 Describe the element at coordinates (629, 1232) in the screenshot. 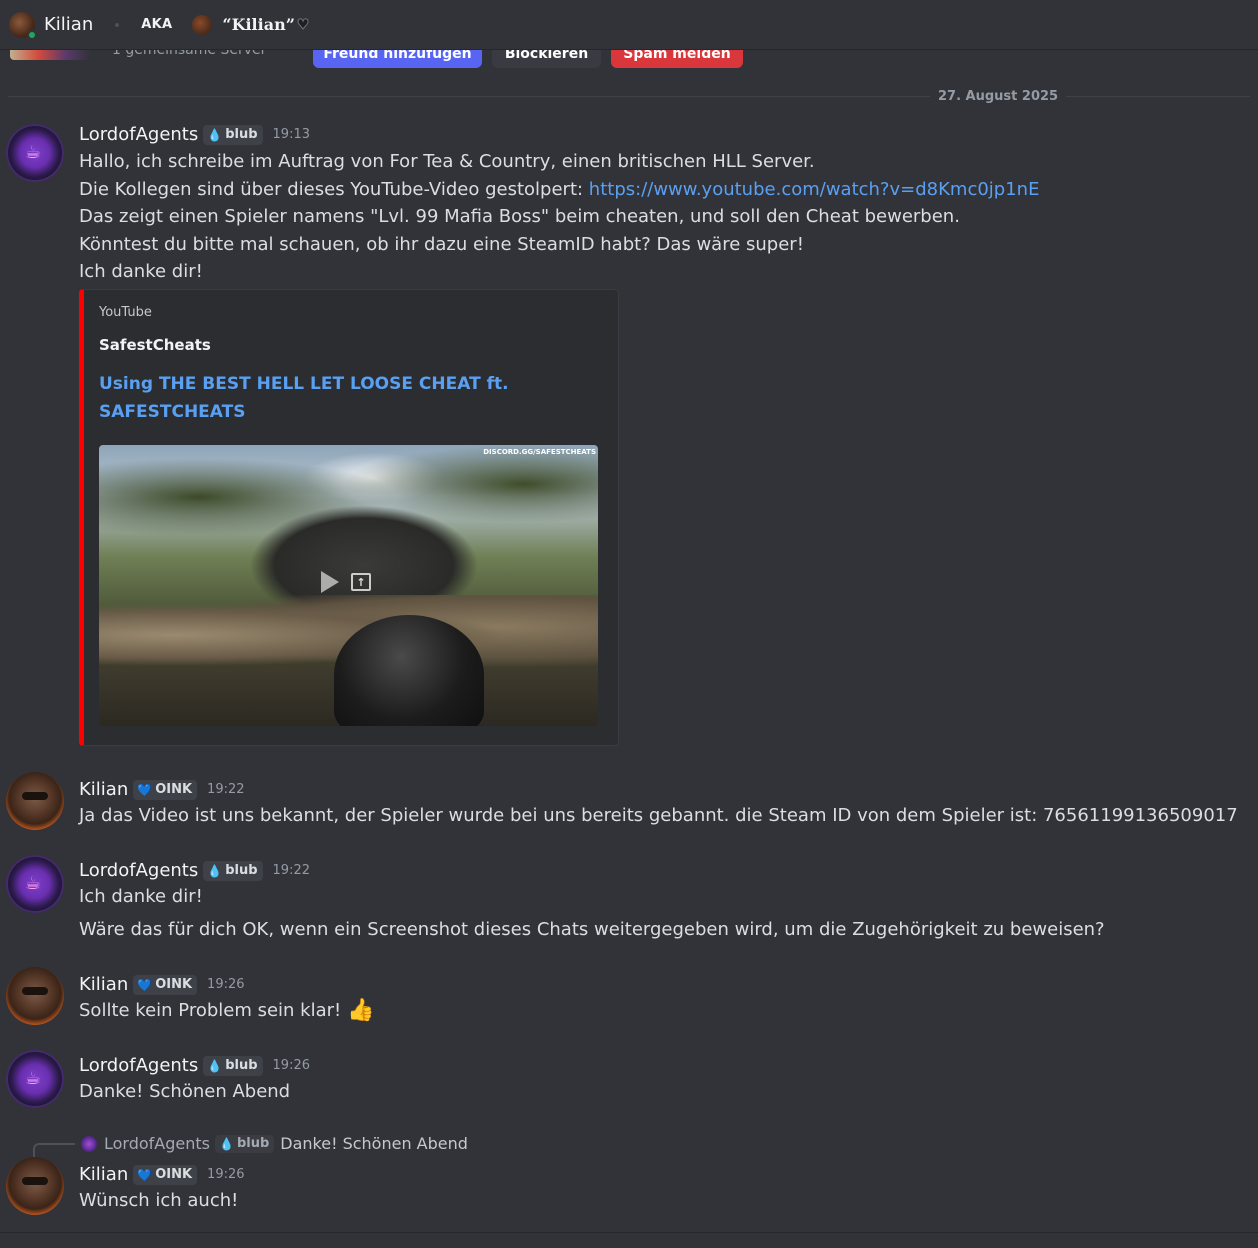

I see `chat-bottom-border` at that location.